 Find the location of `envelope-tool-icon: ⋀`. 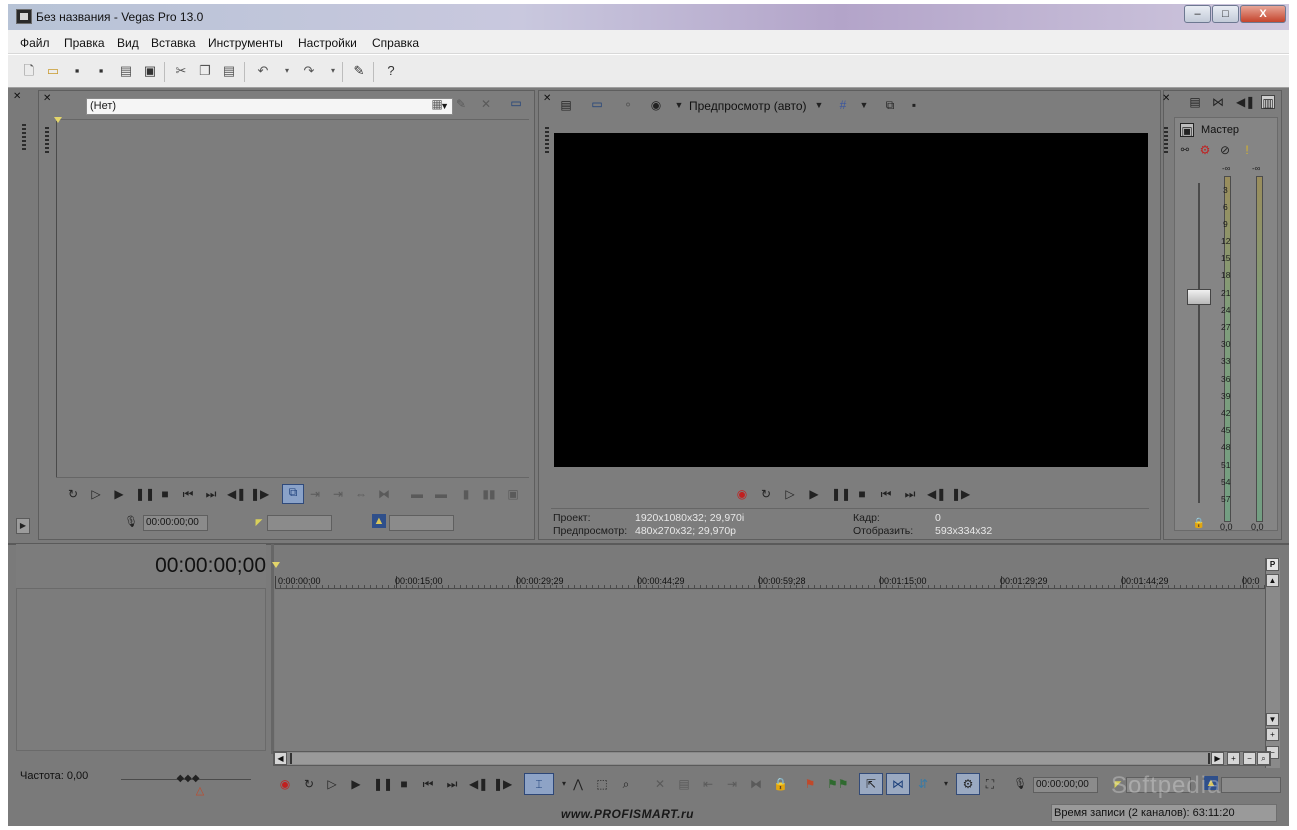

envelope-tool-icon: ⋀ is located at coordinates (578, 784).